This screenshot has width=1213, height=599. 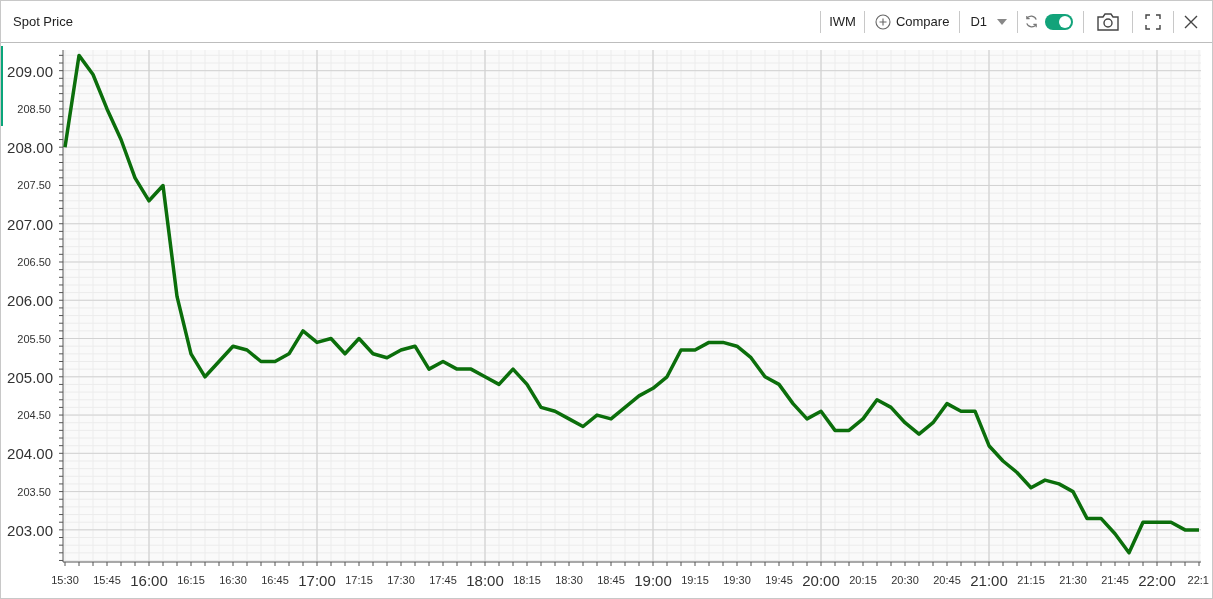 I want to click on x-tick-label: 16:30, so click(x=233, y=580).